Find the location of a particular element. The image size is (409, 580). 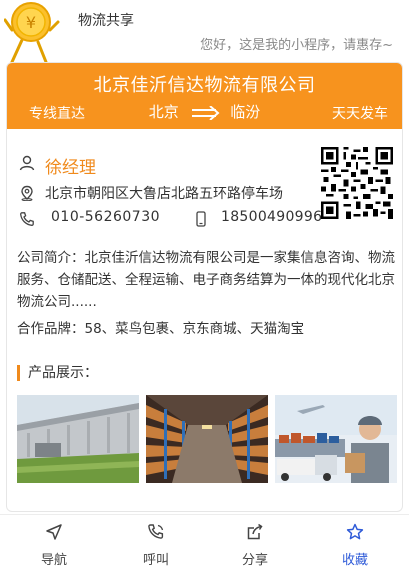

mobile-phone-icon is located at coordinates (201, 219).